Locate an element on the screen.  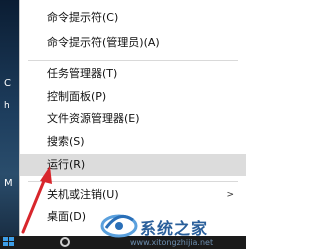
chevron-right-icon: > is located at coordinates (230, 195).